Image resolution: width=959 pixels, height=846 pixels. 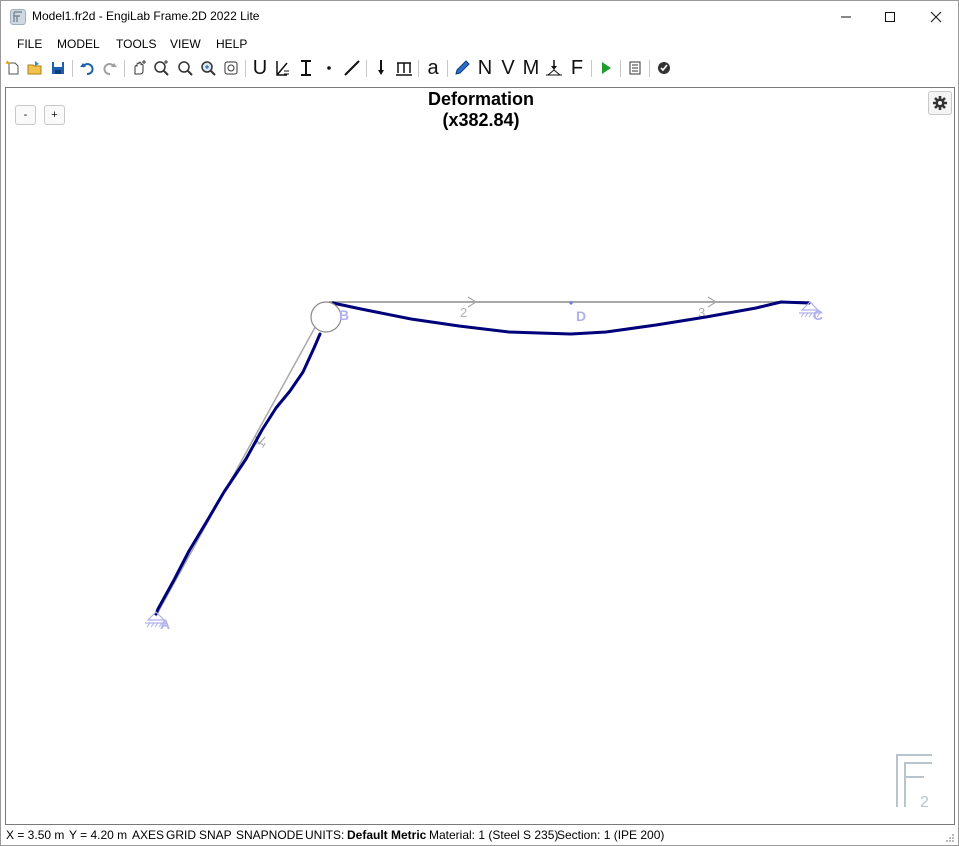 I want to click on minimize-button, so click(x=846, y=16).